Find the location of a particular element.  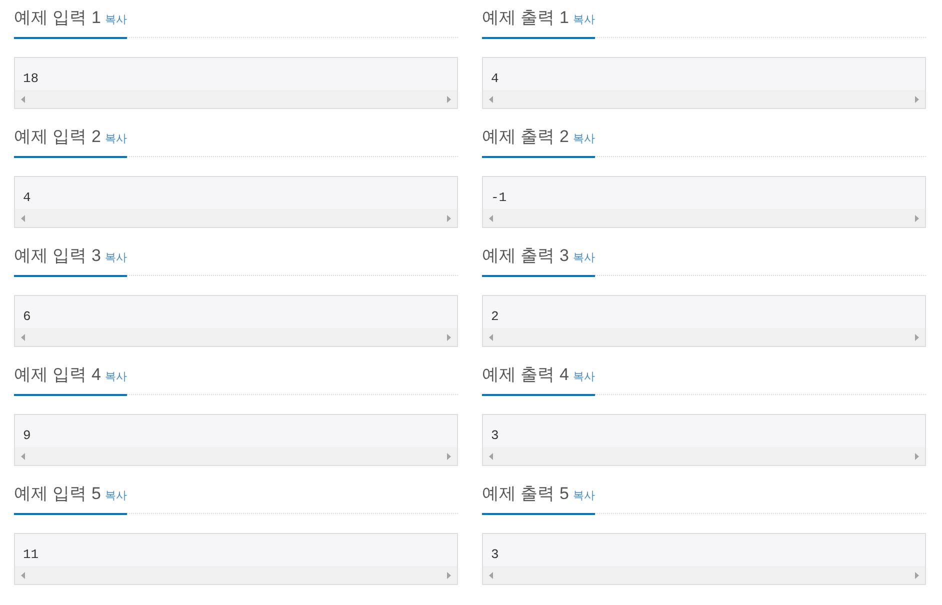

sample-text: 11 is located at coordinates (31, 554).